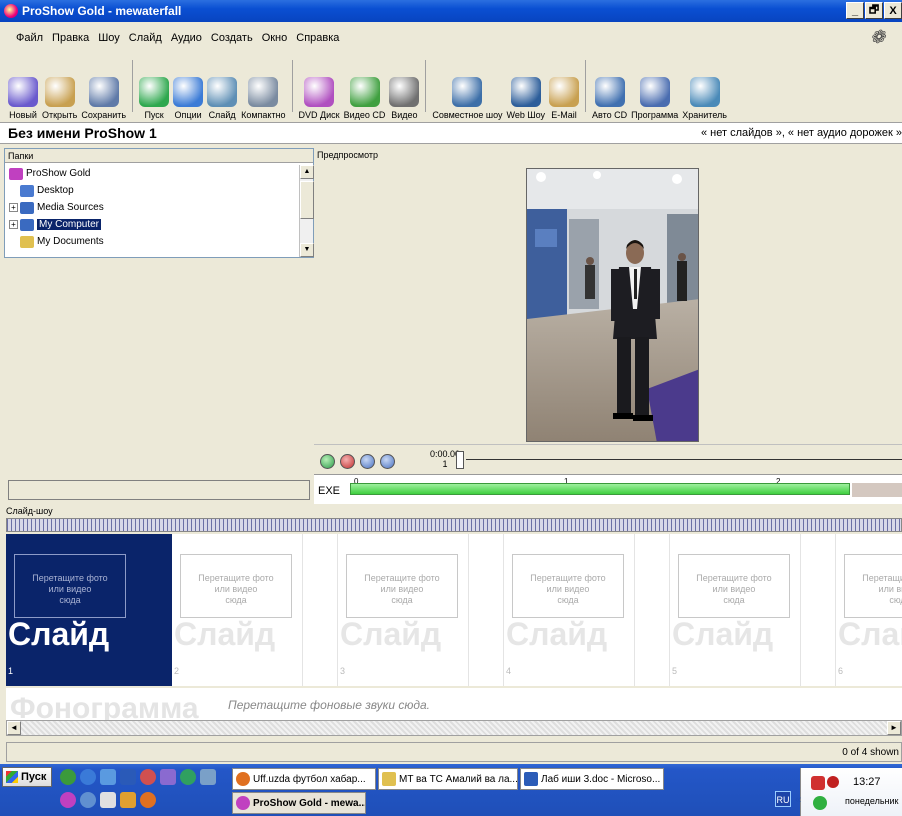  I want to click on word-icon, so click(531, 779).